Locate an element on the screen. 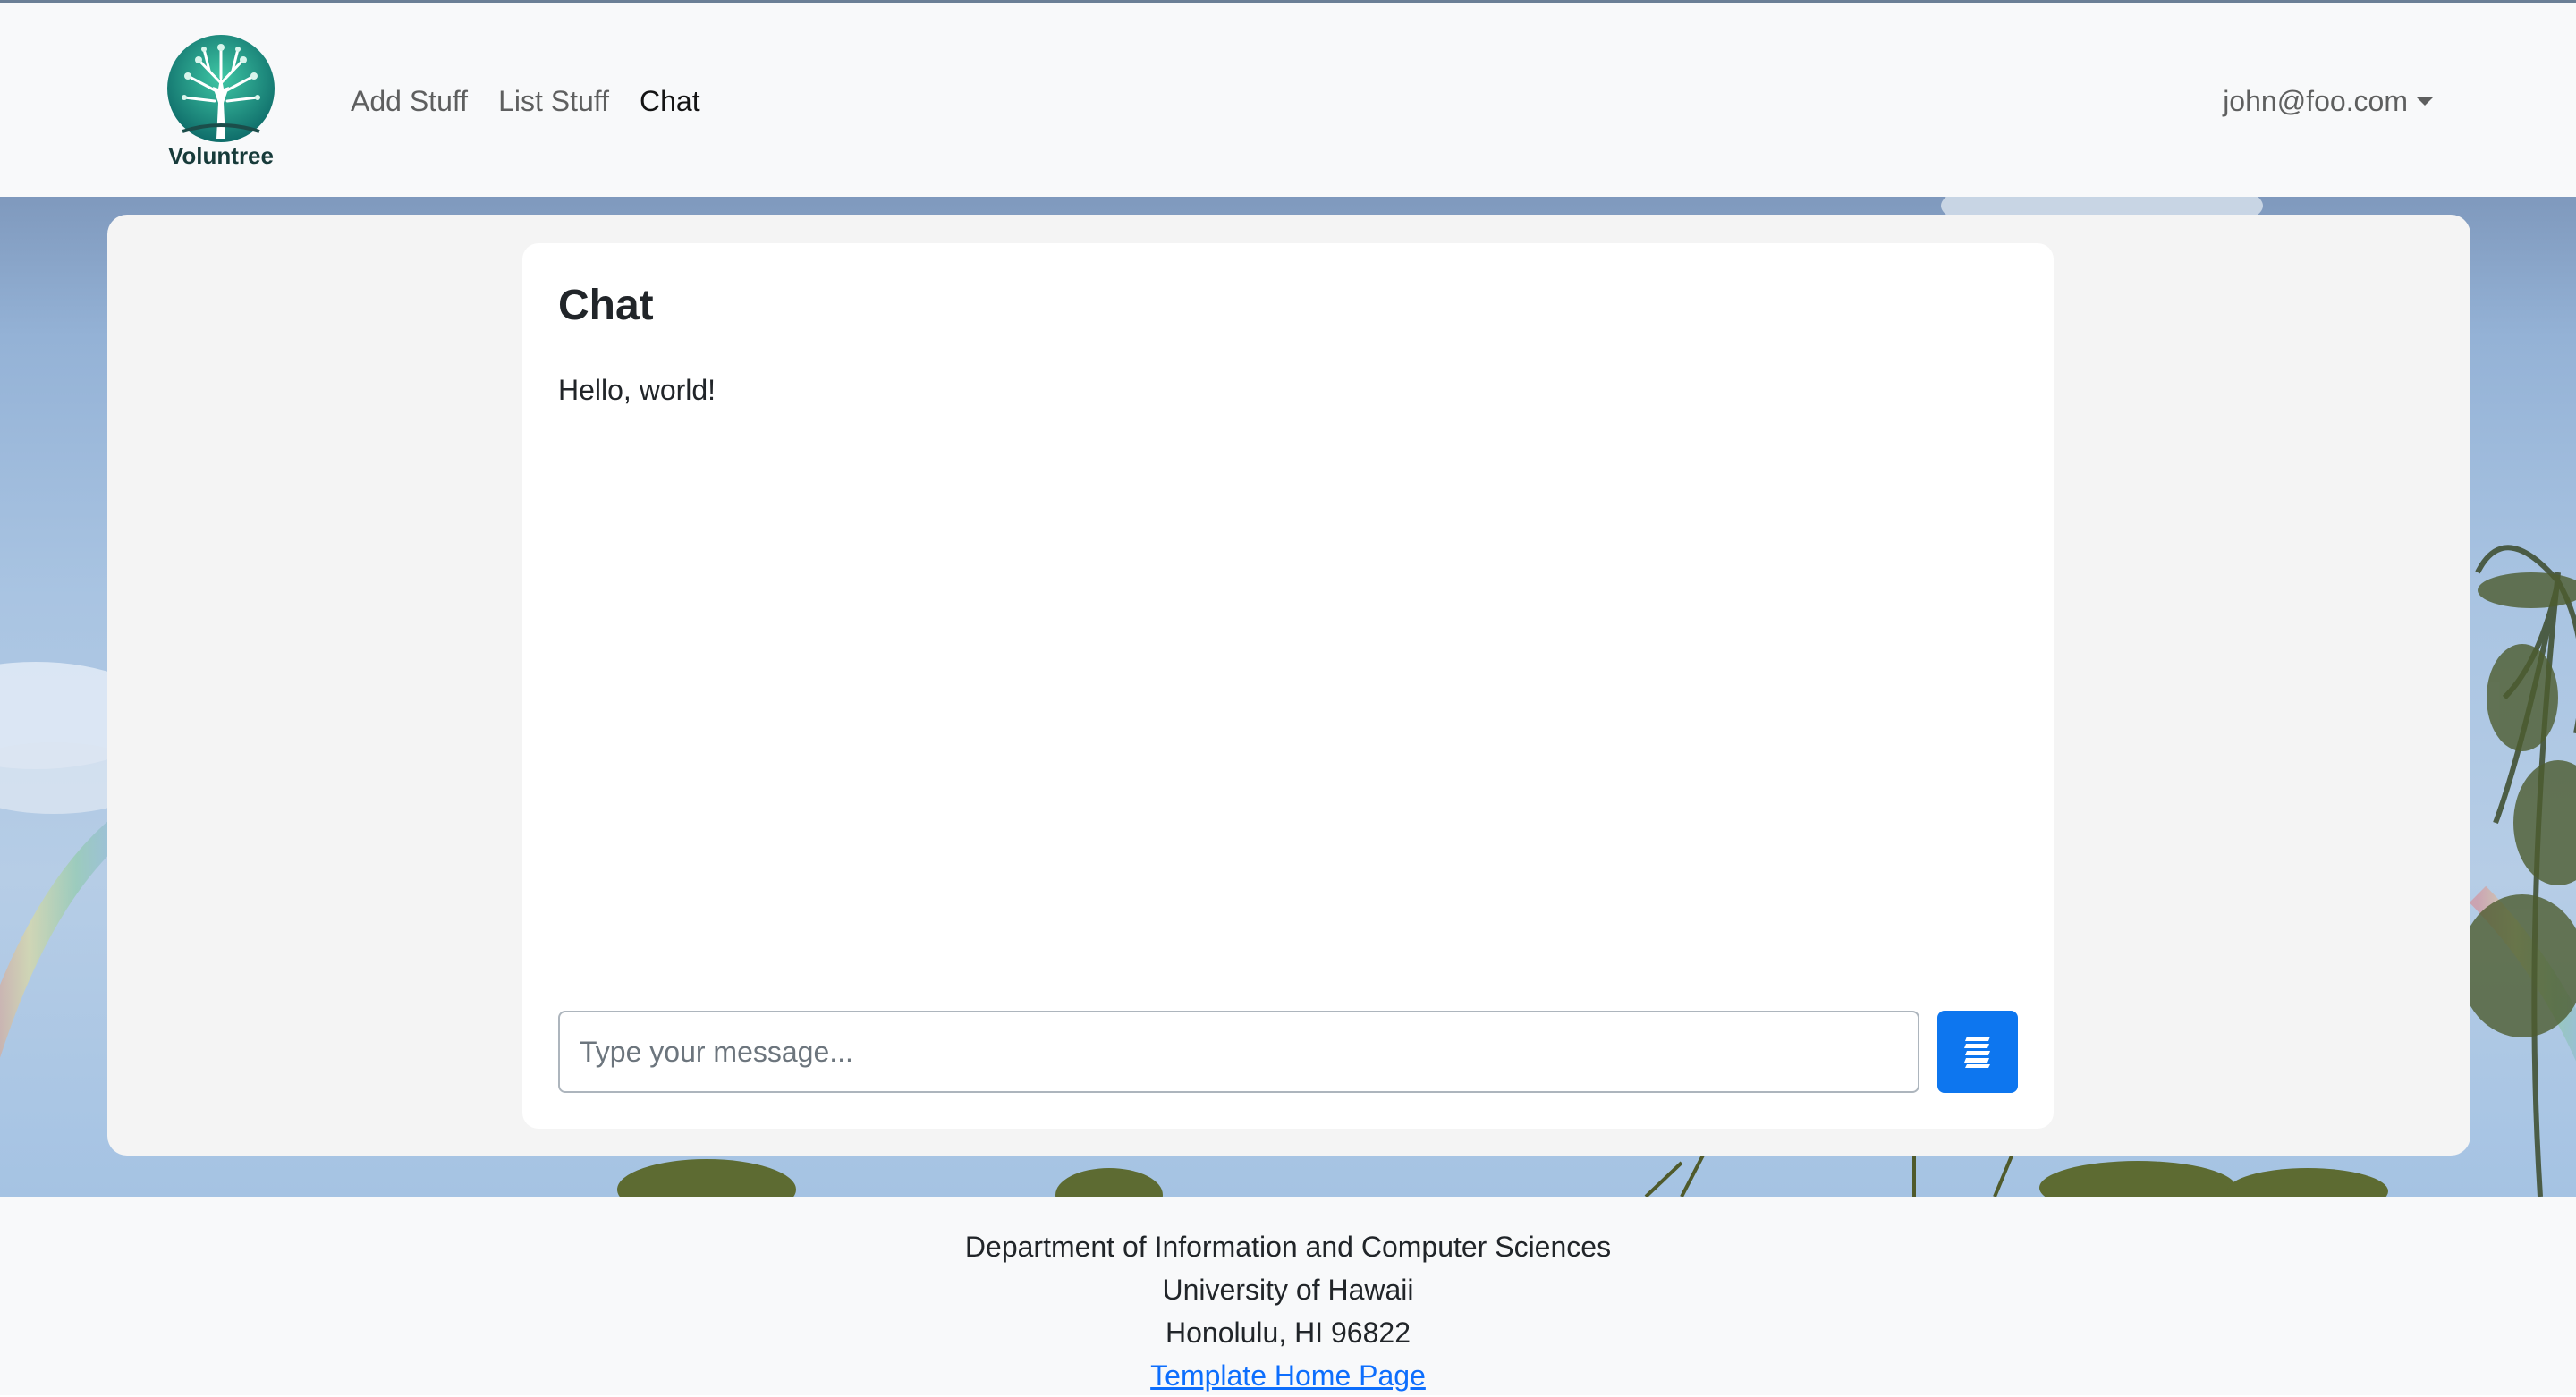 The height and width of the screenshot is (1397, 2576). nav-link-chat: Chat is located at coordinates (670, 101).